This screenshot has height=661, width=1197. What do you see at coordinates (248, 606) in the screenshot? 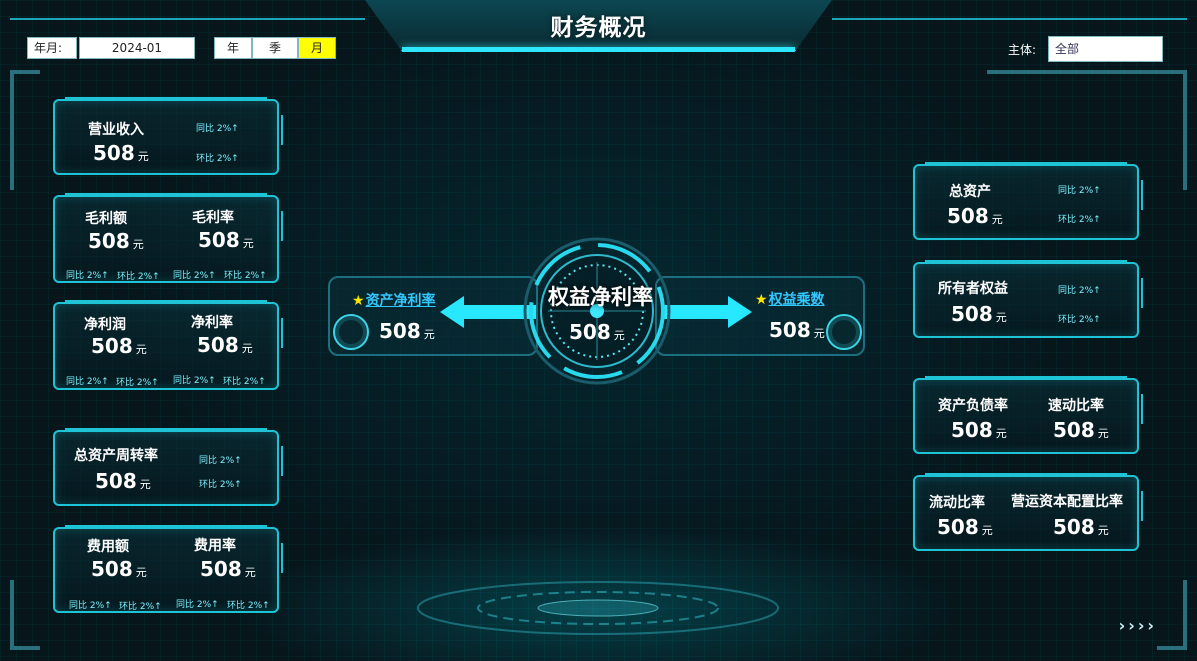
I see `expense-rate-mom: 环比 2%↑` at bounding box center [248, 606].